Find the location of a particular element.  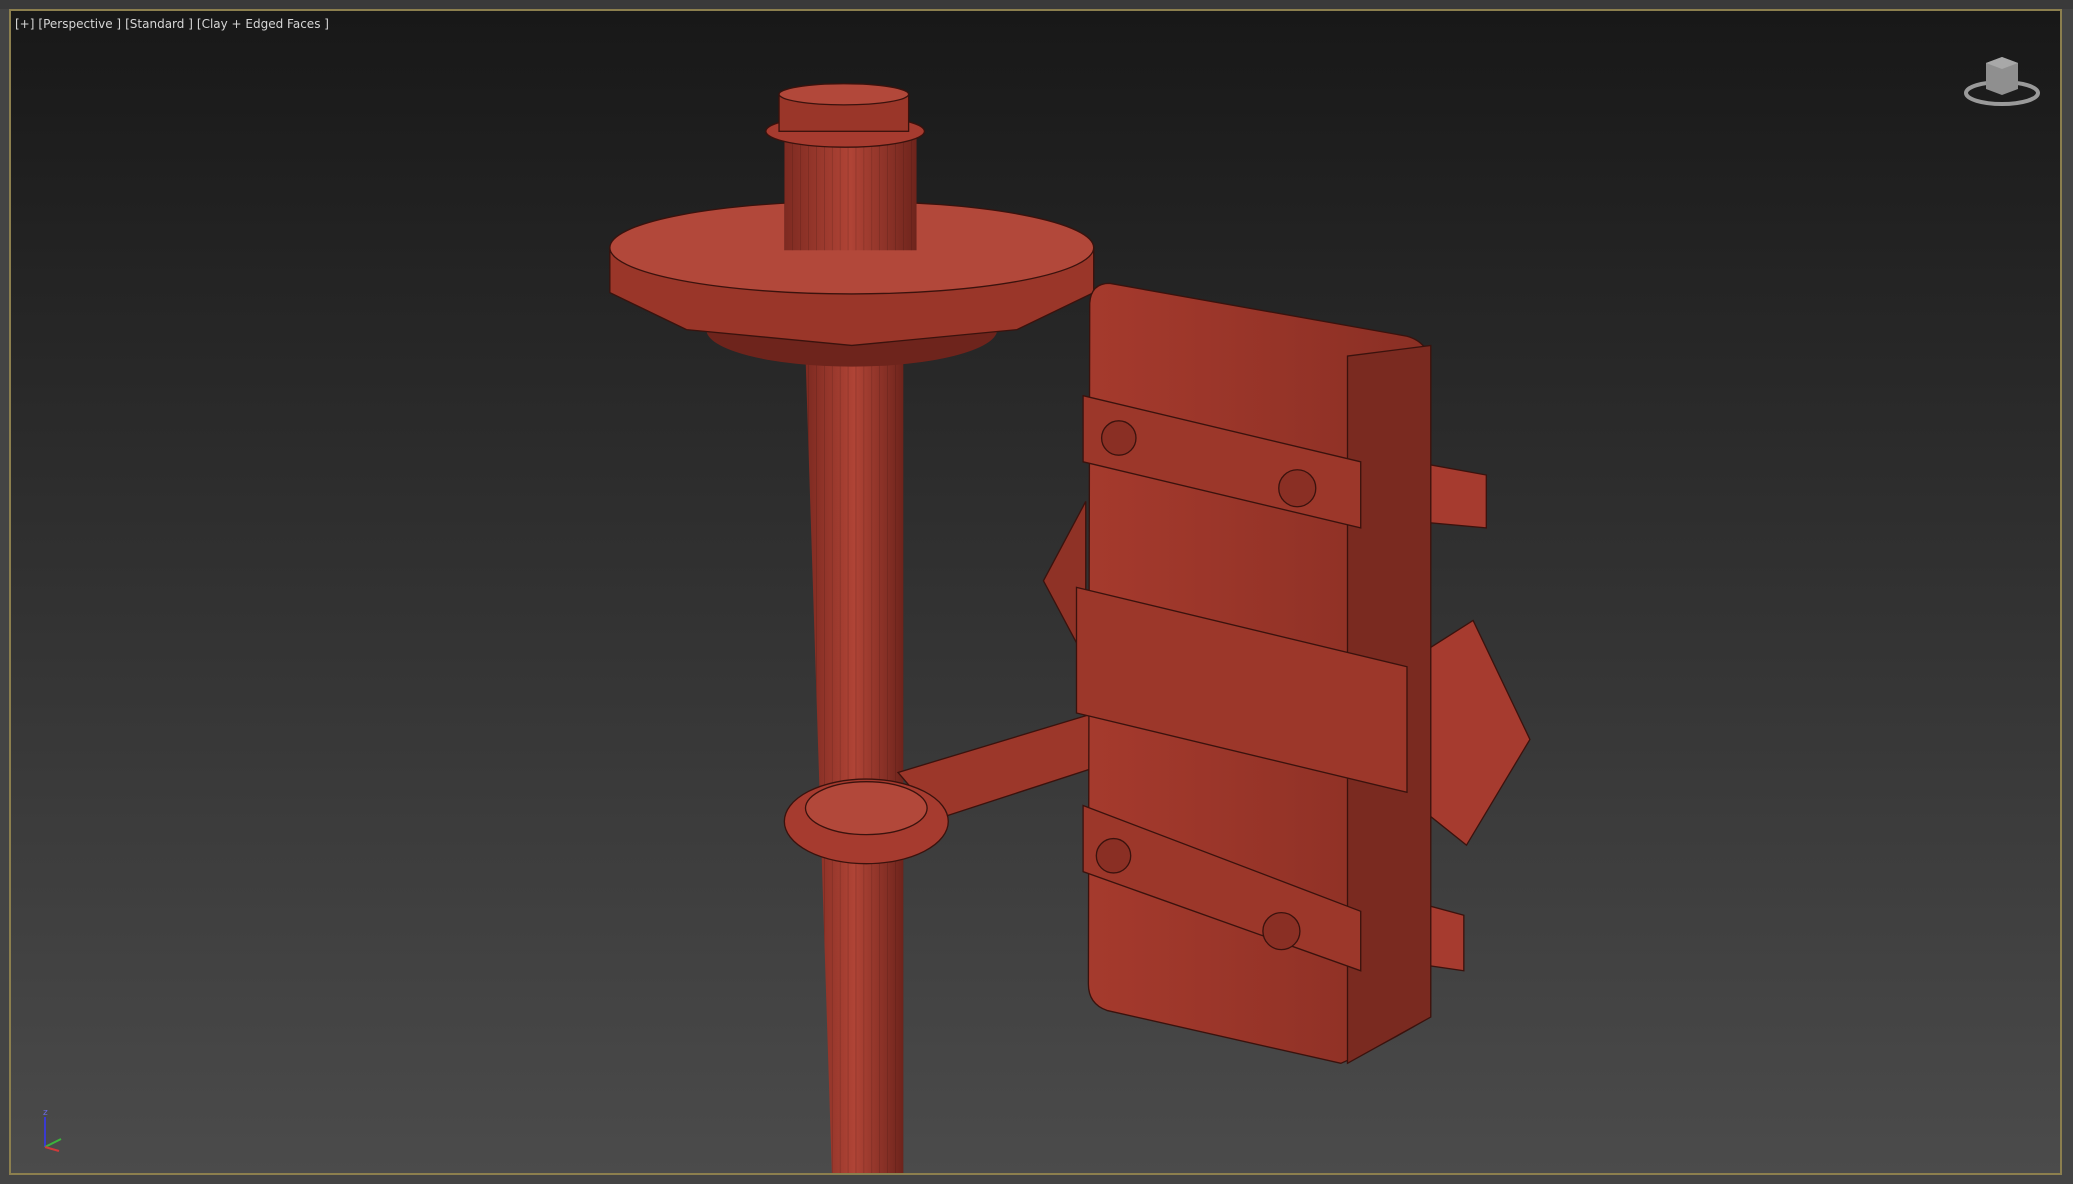

viewport-general-menu: [+] is located at coordinates (24, 24).